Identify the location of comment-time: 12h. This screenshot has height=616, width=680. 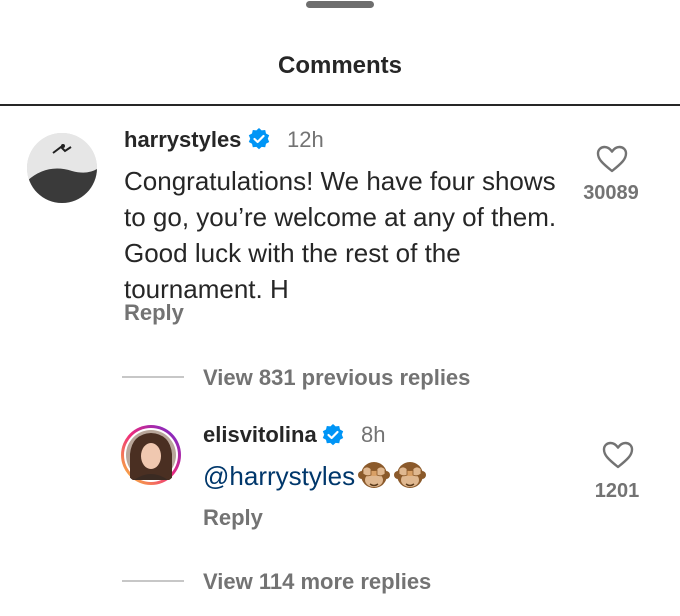
(305, 139).